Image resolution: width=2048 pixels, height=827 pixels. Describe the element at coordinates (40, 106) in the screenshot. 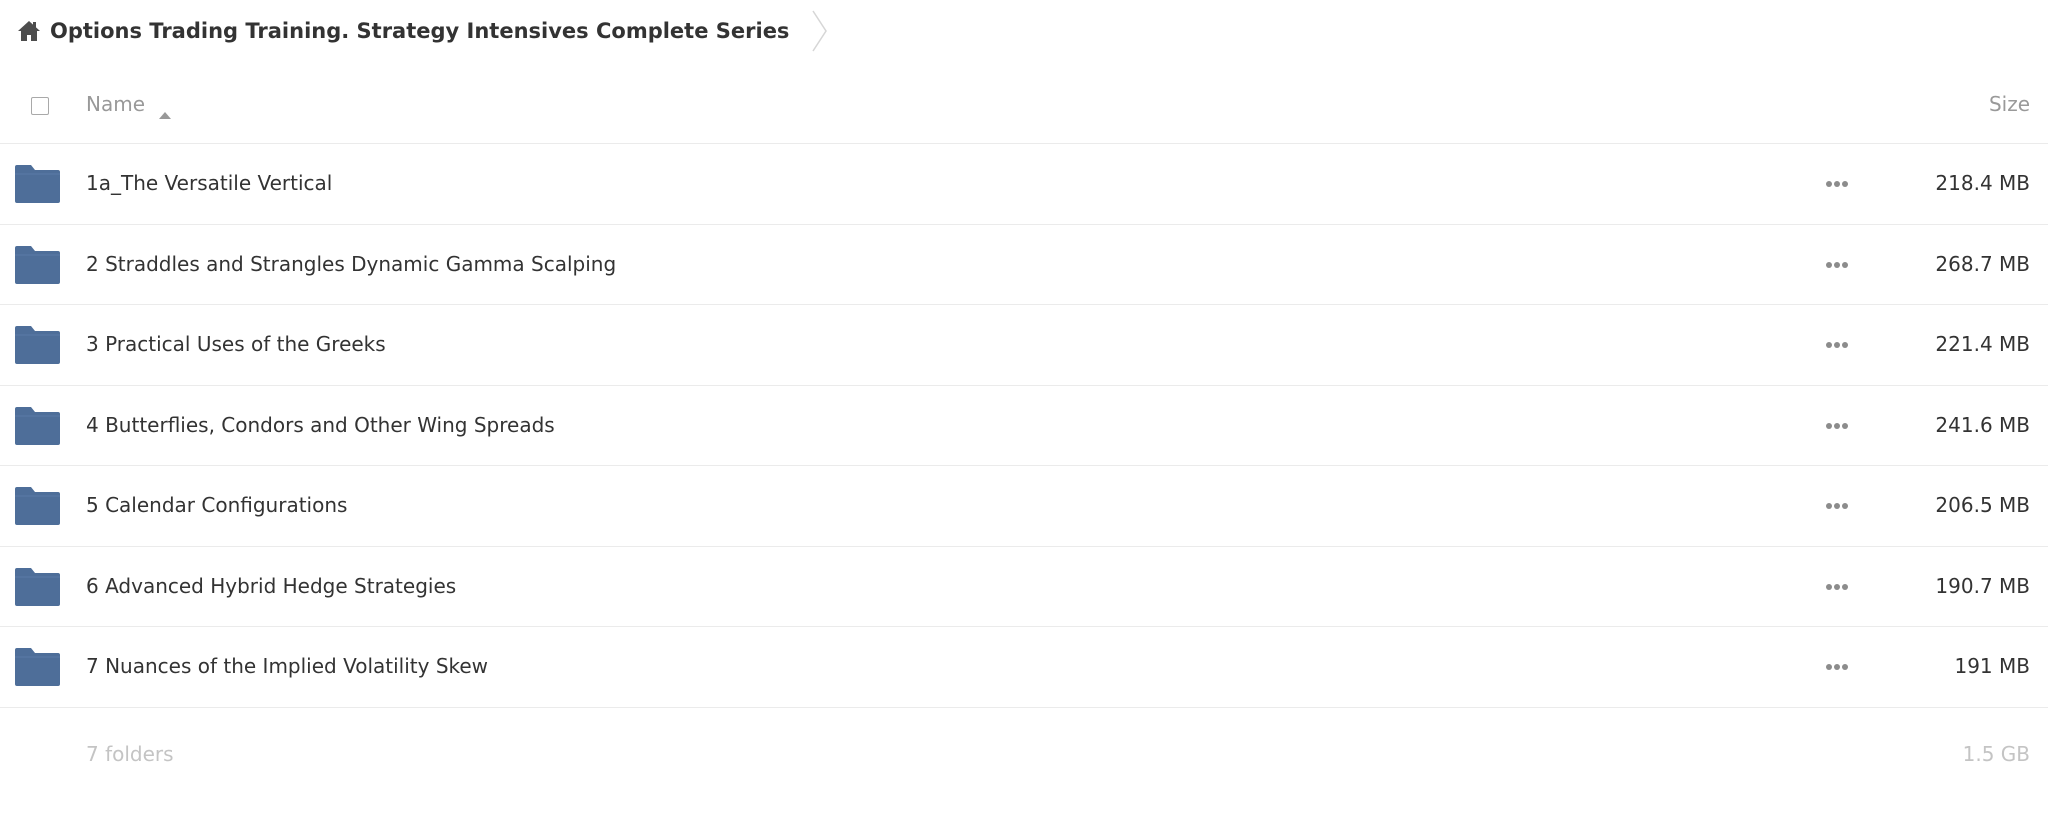

I see `select-all-checkbox` at that location.